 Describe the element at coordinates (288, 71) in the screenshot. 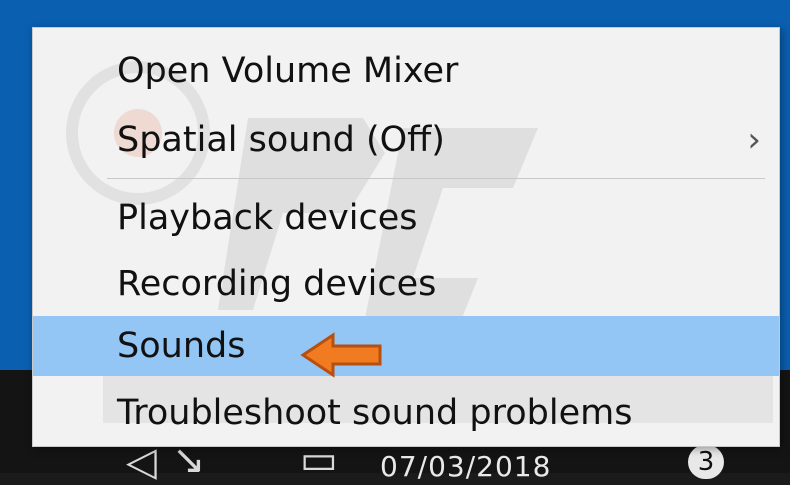

I see `menu-item-label: Open Volume Mixer` at that location.